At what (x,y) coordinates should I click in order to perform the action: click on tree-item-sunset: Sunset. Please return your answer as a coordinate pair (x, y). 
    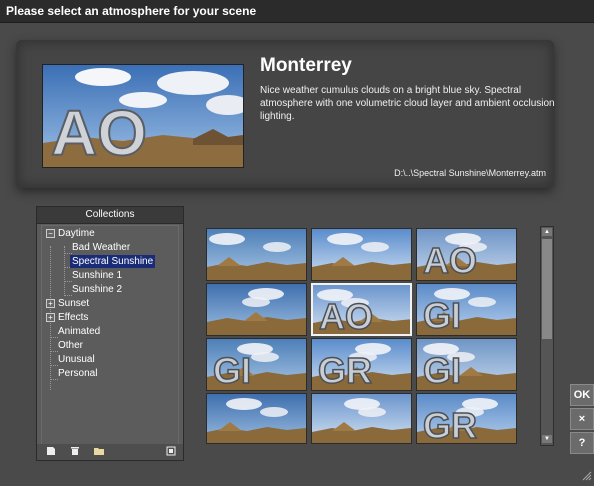
    Looking at the image, I should click on (73, 303).